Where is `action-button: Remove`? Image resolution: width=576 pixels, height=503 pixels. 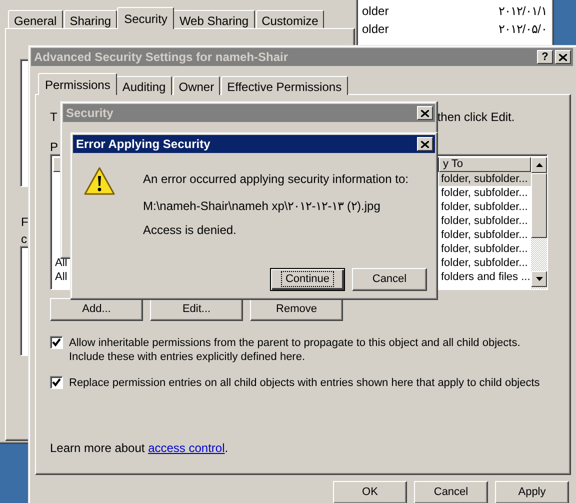
action-button: Remove is located at coordinates (296, 309).